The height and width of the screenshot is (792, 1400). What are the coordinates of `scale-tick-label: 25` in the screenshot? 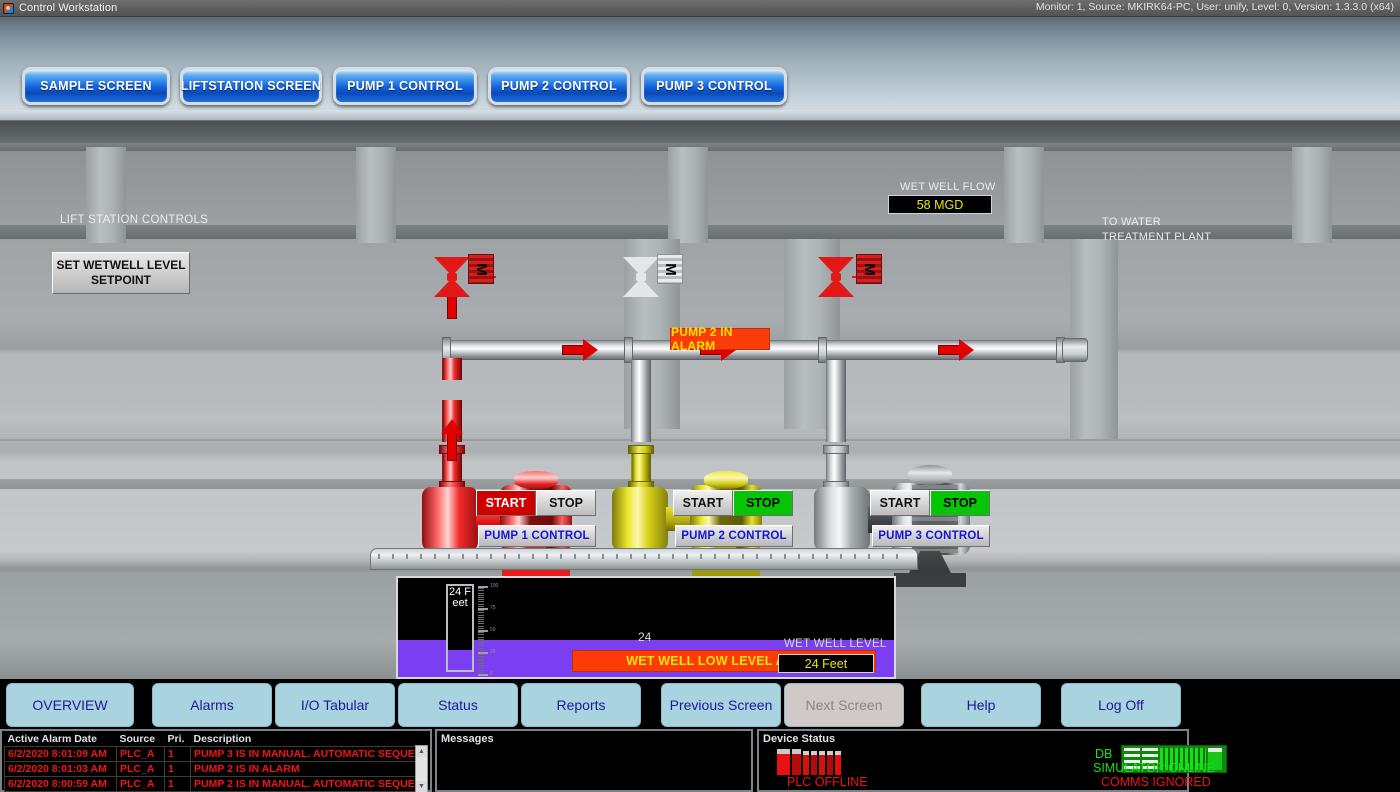 It's located at (493, 652).